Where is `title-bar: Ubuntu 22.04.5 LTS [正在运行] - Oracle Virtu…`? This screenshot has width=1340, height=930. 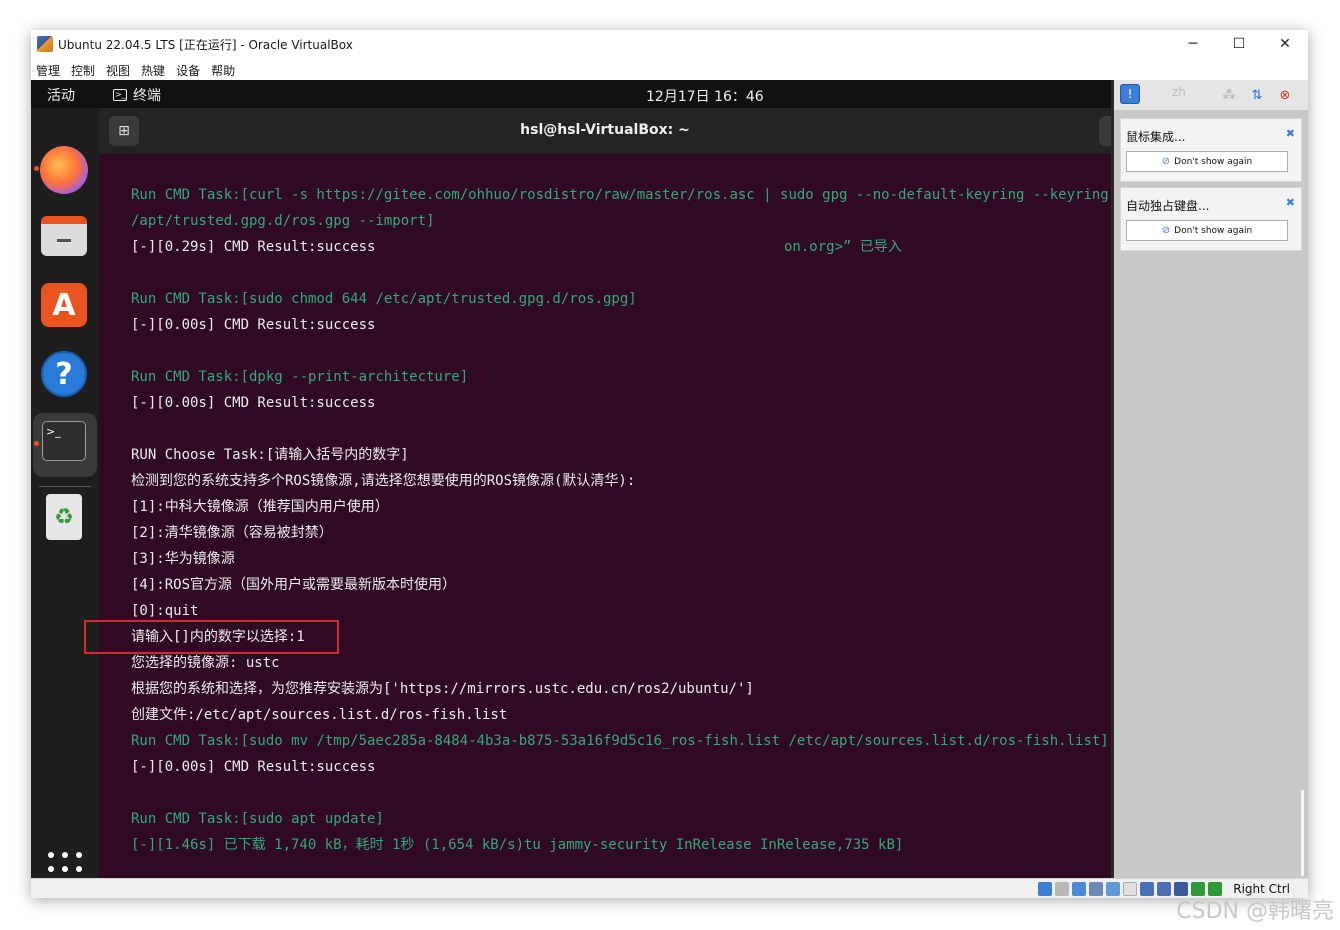 title-bar: Ubuntu 22.04.5 LTS [正在运行] - Oracle Virtu… is located at coordinates (669, 44).